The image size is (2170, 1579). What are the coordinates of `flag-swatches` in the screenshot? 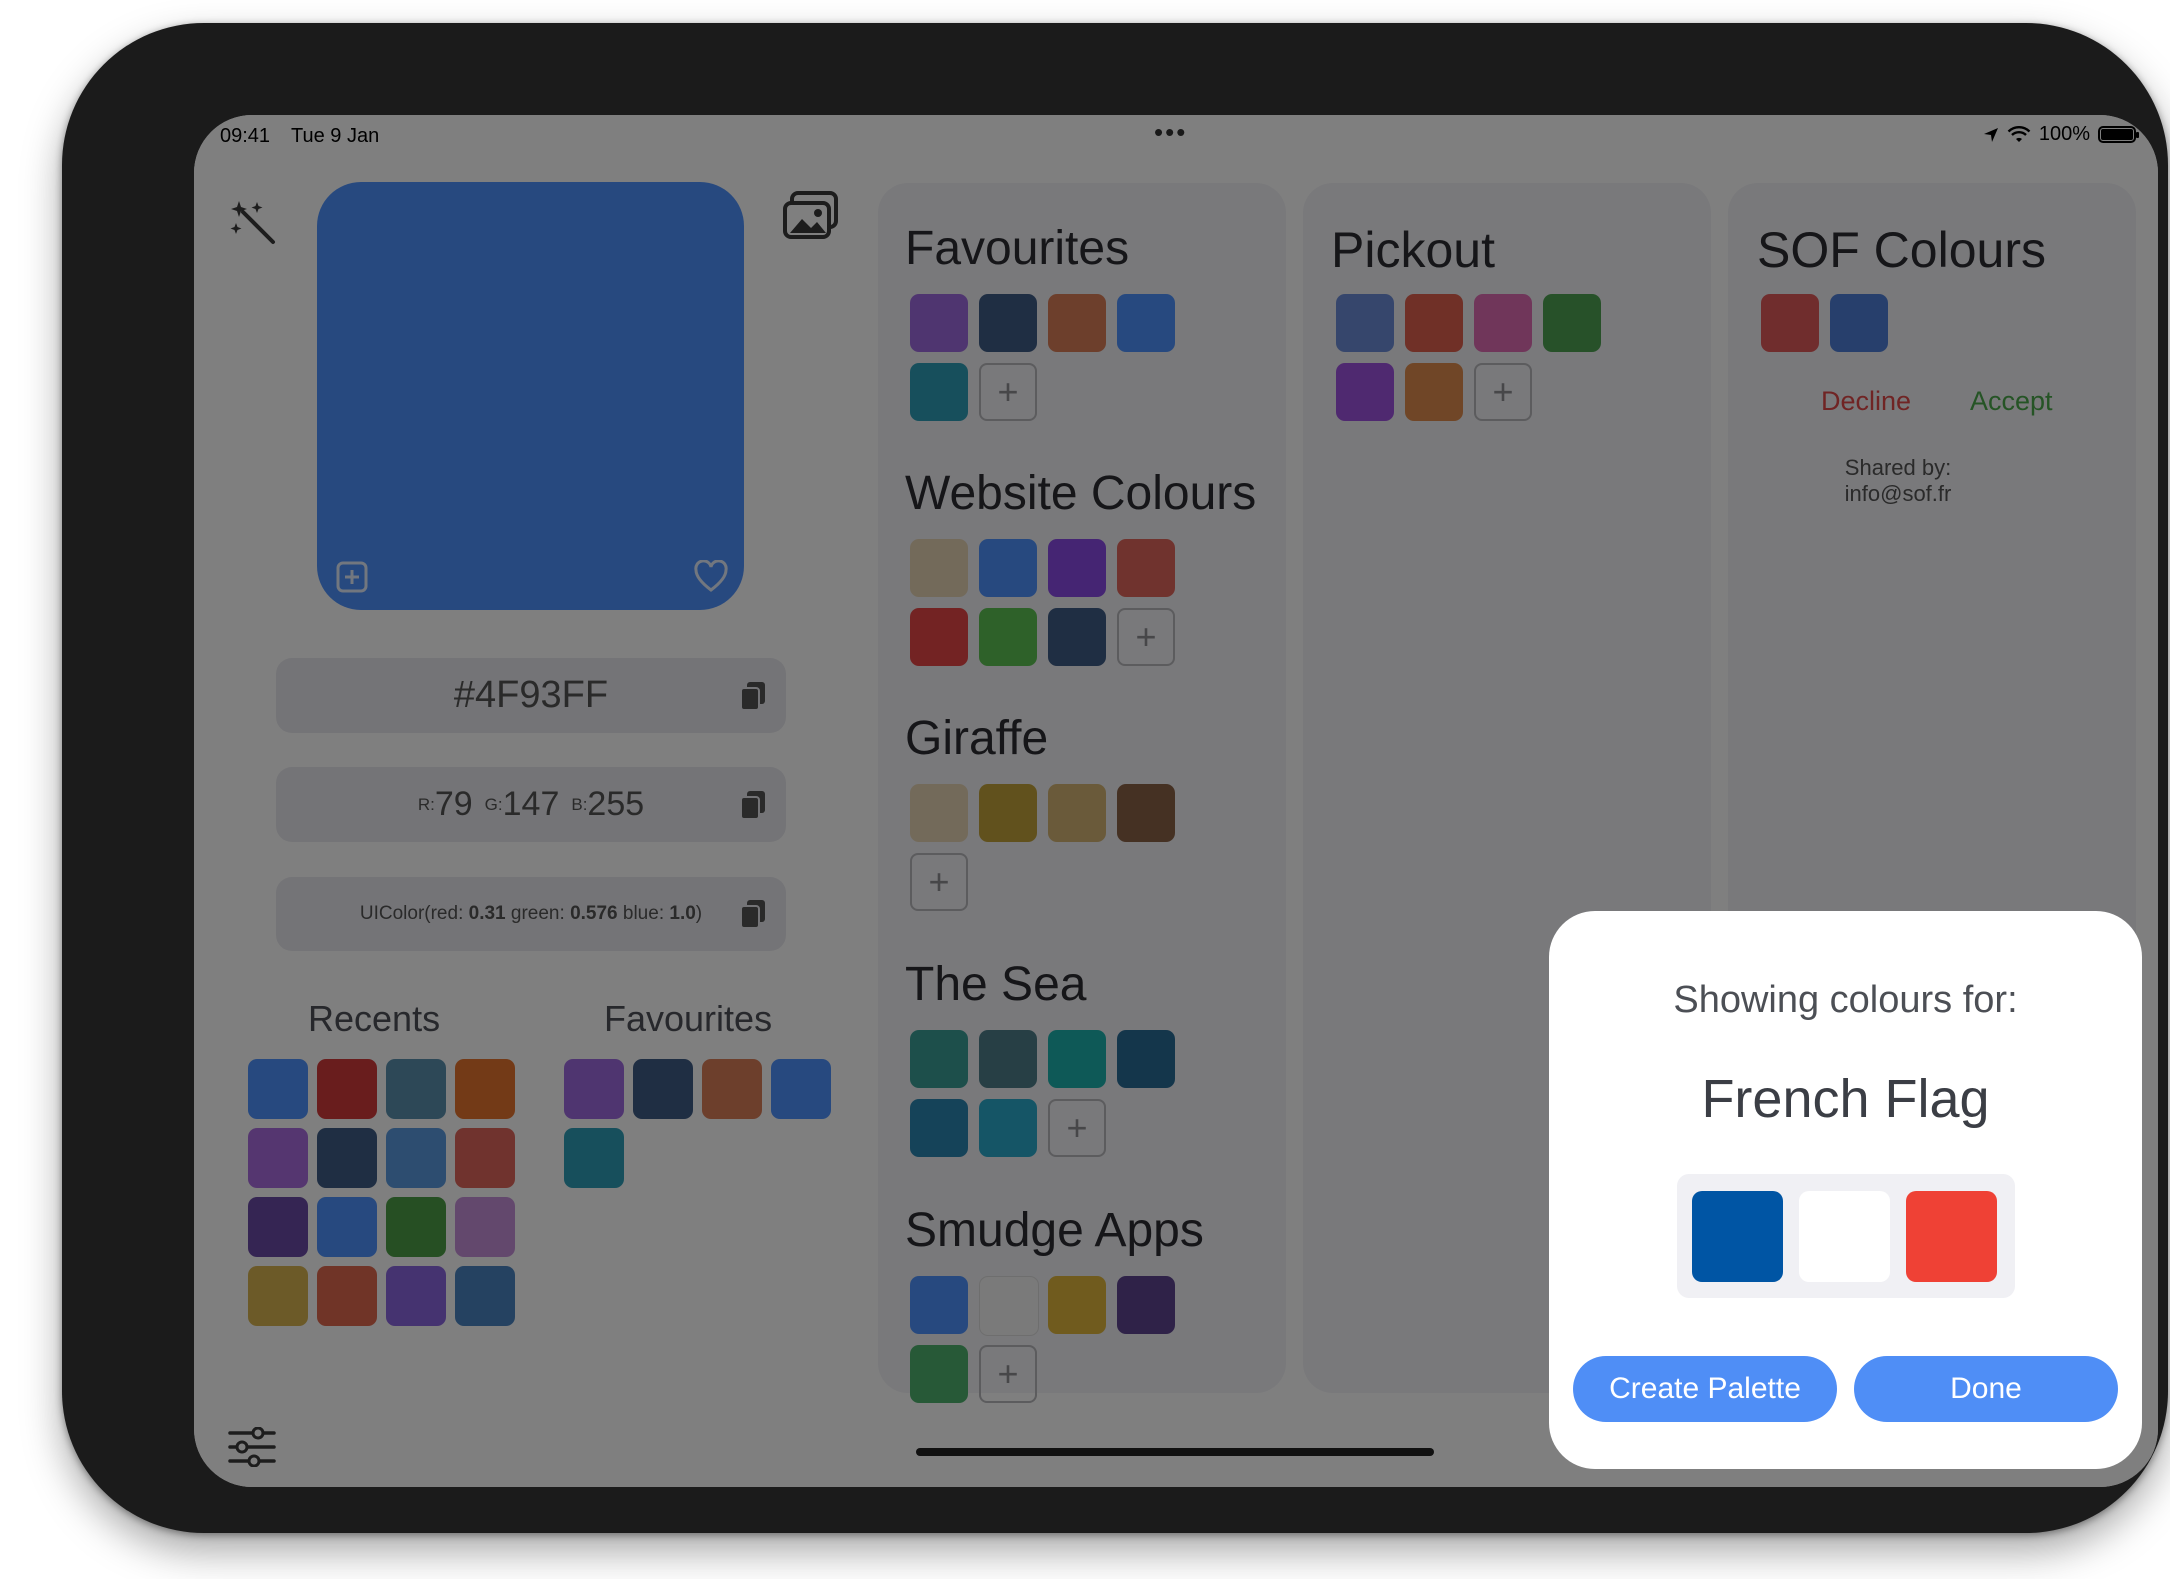 It's located at (1846, 1236).